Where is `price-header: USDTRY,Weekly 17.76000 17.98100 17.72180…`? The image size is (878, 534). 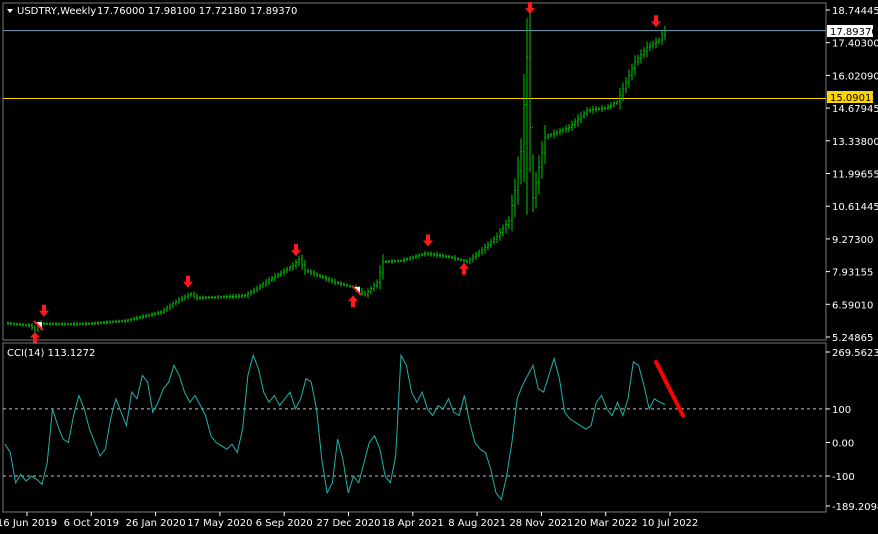
price-header: USDTRY,Weekly 17.76000 17.98100 17.72180… is located at coordinates (152, 11).